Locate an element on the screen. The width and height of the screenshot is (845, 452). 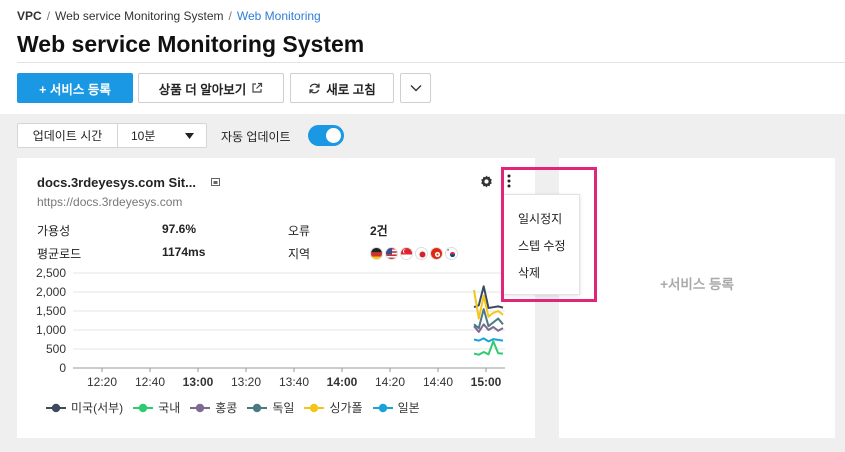
register-service-label: + 서비스 등록 is located at coordinates (75, 89).